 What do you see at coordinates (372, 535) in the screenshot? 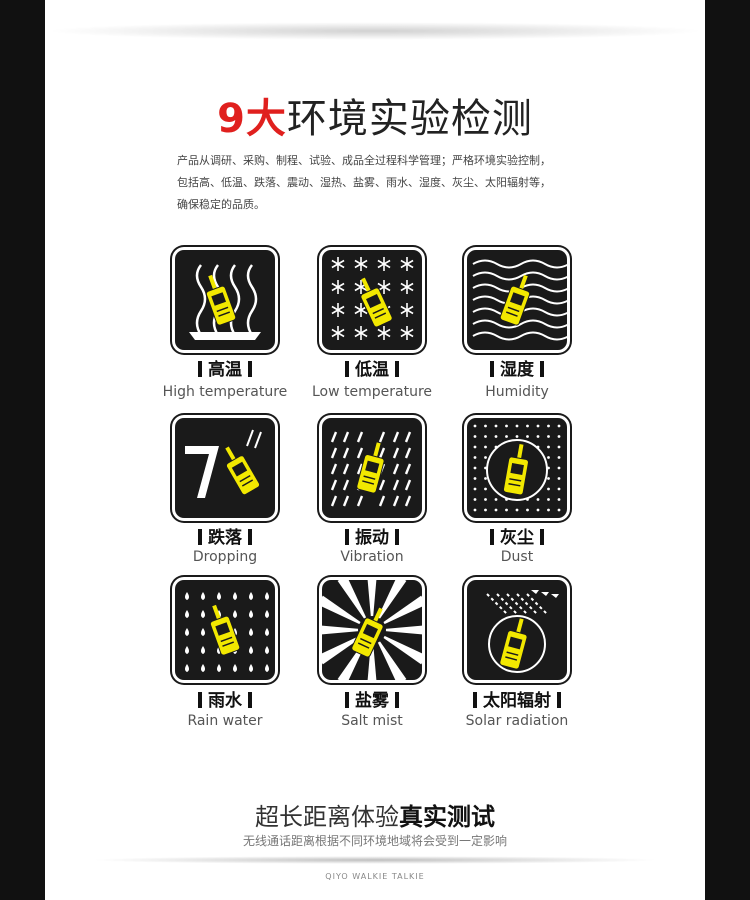
I see `test-label-cn: 振动` at bounding box center [372, 535].